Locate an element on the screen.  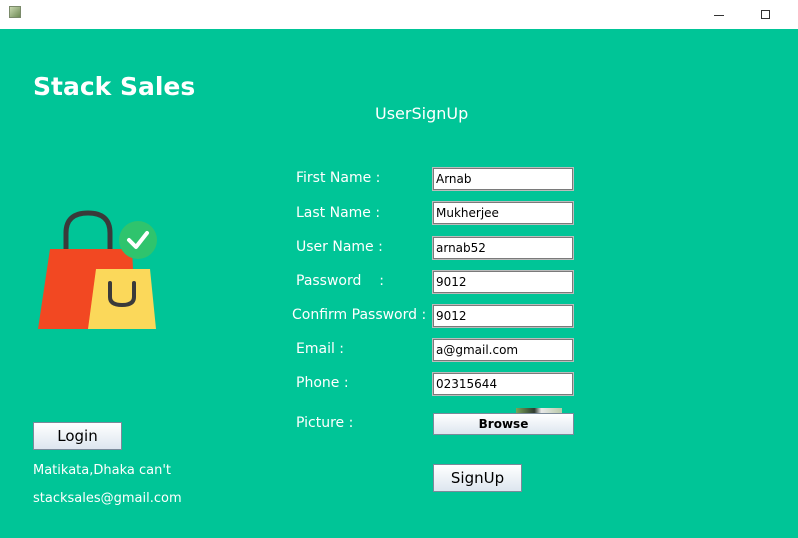
minimize-button is located at coordinates (719, 14).